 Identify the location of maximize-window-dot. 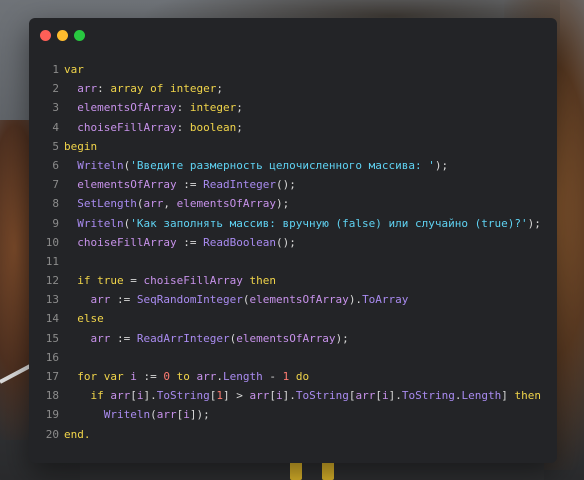
(79, 35).